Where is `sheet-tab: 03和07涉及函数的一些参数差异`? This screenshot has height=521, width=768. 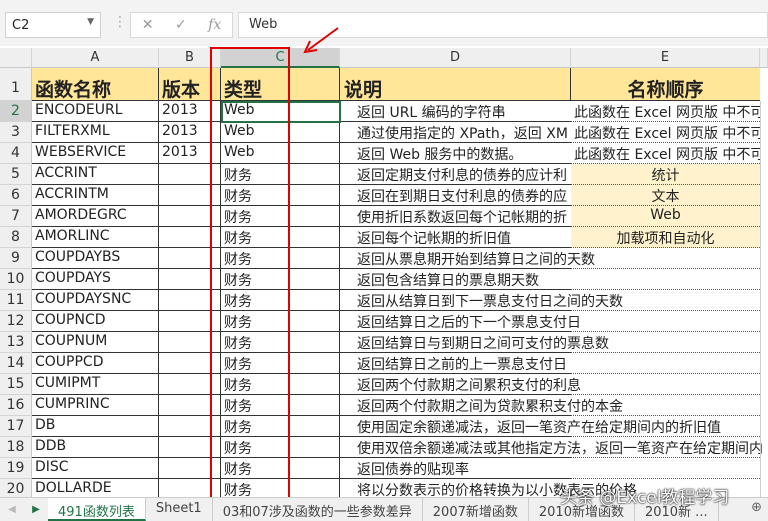 sheet-tab: 03和07涉及函数的一些参数差异 is located at coordinates (318, 509).